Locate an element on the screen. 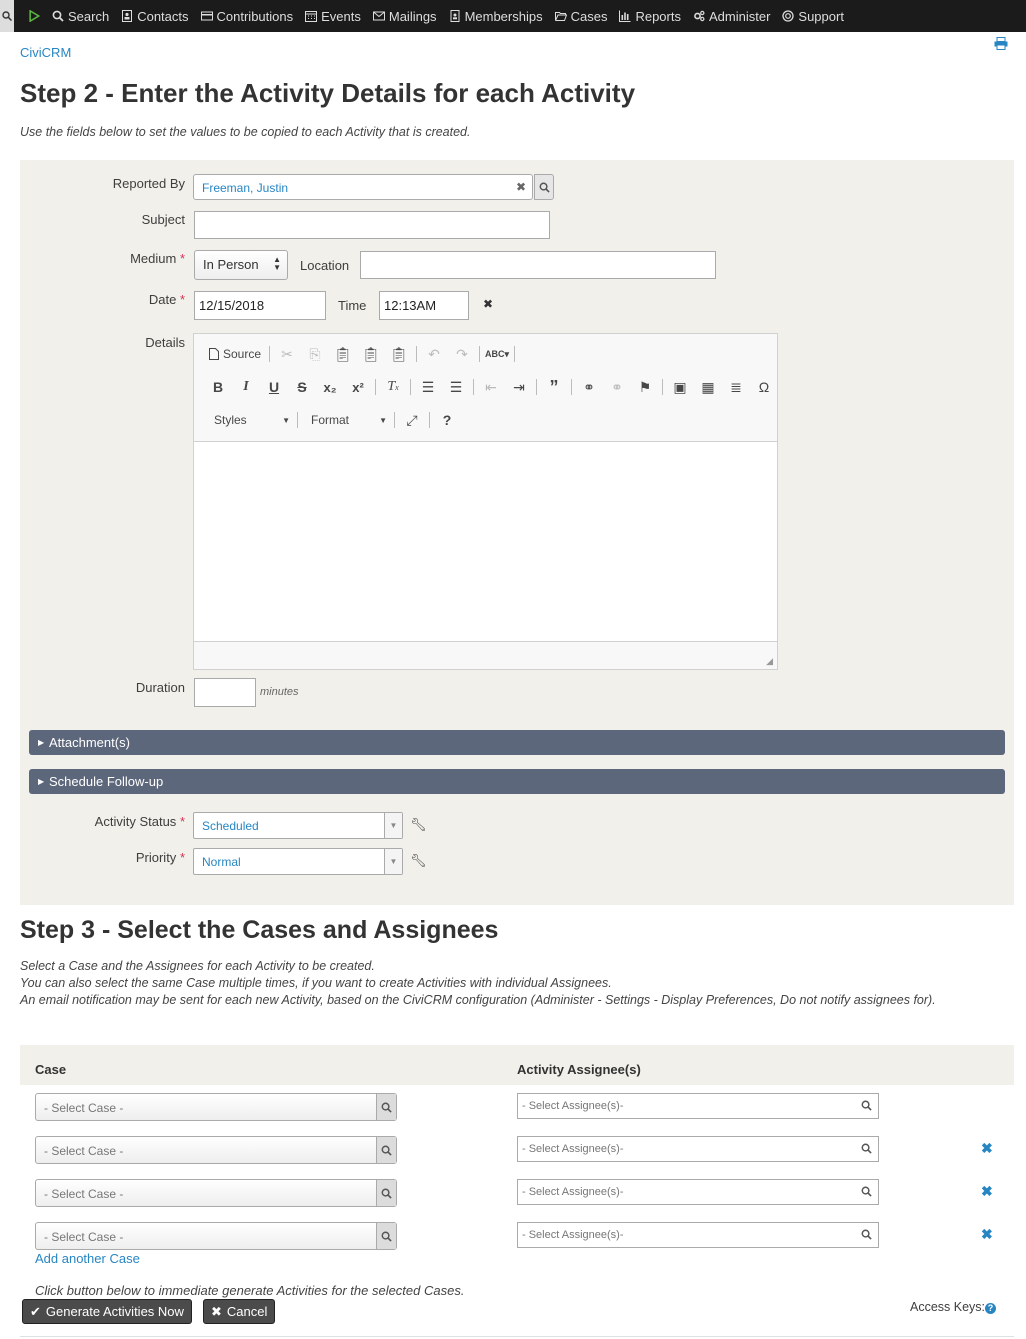 Image resolution: width=1026 pixels, height=1339 pixels. help-icon: ? is located at coordinates (447, 420).